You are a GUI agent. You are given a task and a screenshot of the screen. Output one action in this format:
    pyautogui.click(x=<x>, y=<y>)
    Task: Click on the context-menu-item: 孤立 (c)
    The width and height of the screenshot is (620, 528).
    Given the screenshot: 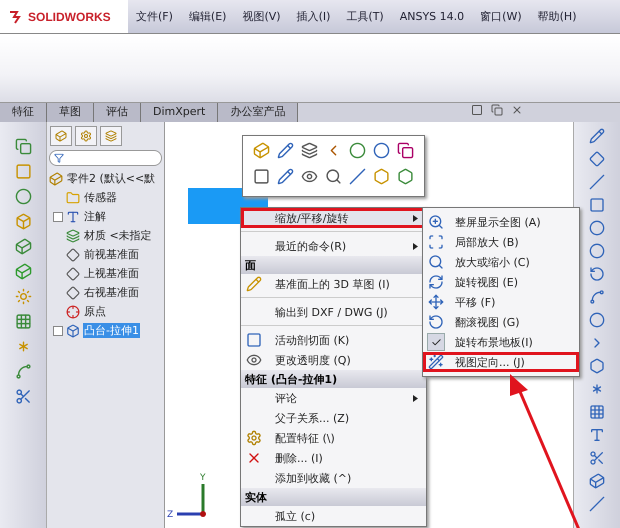 What is the action you would take?
    pyautogui.click(x=333, y=516)
    